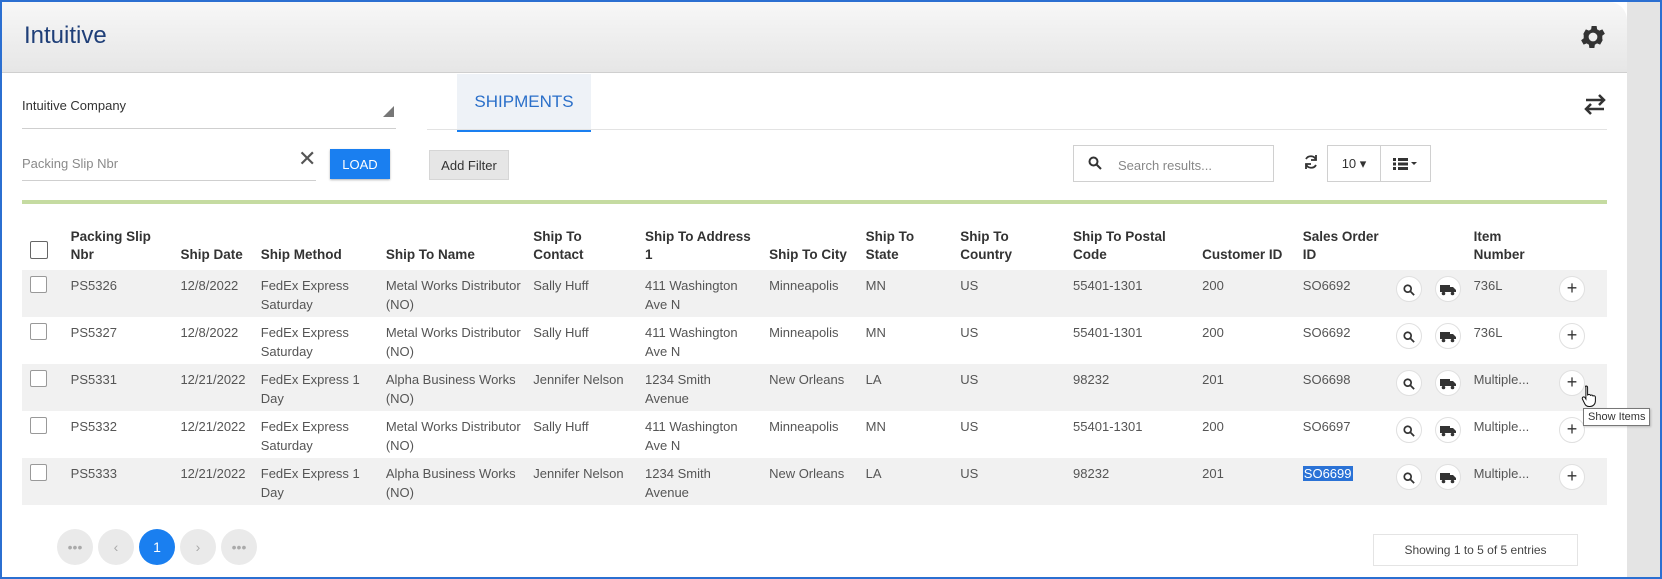 Image resolution: width=1662 pixels, height=579 pixels. Describe the element at coordinates (814, 202) in the screenshot. I see `table-top-divider` at that location.